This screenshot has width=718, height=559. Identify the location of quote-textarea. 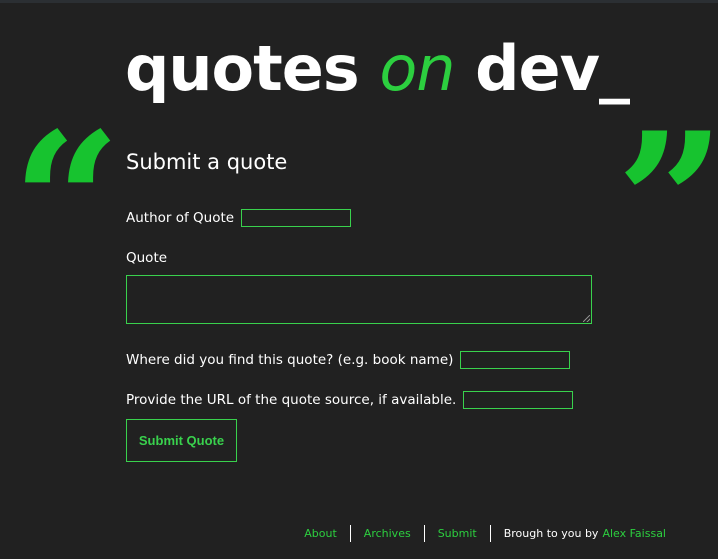
(359, 299).